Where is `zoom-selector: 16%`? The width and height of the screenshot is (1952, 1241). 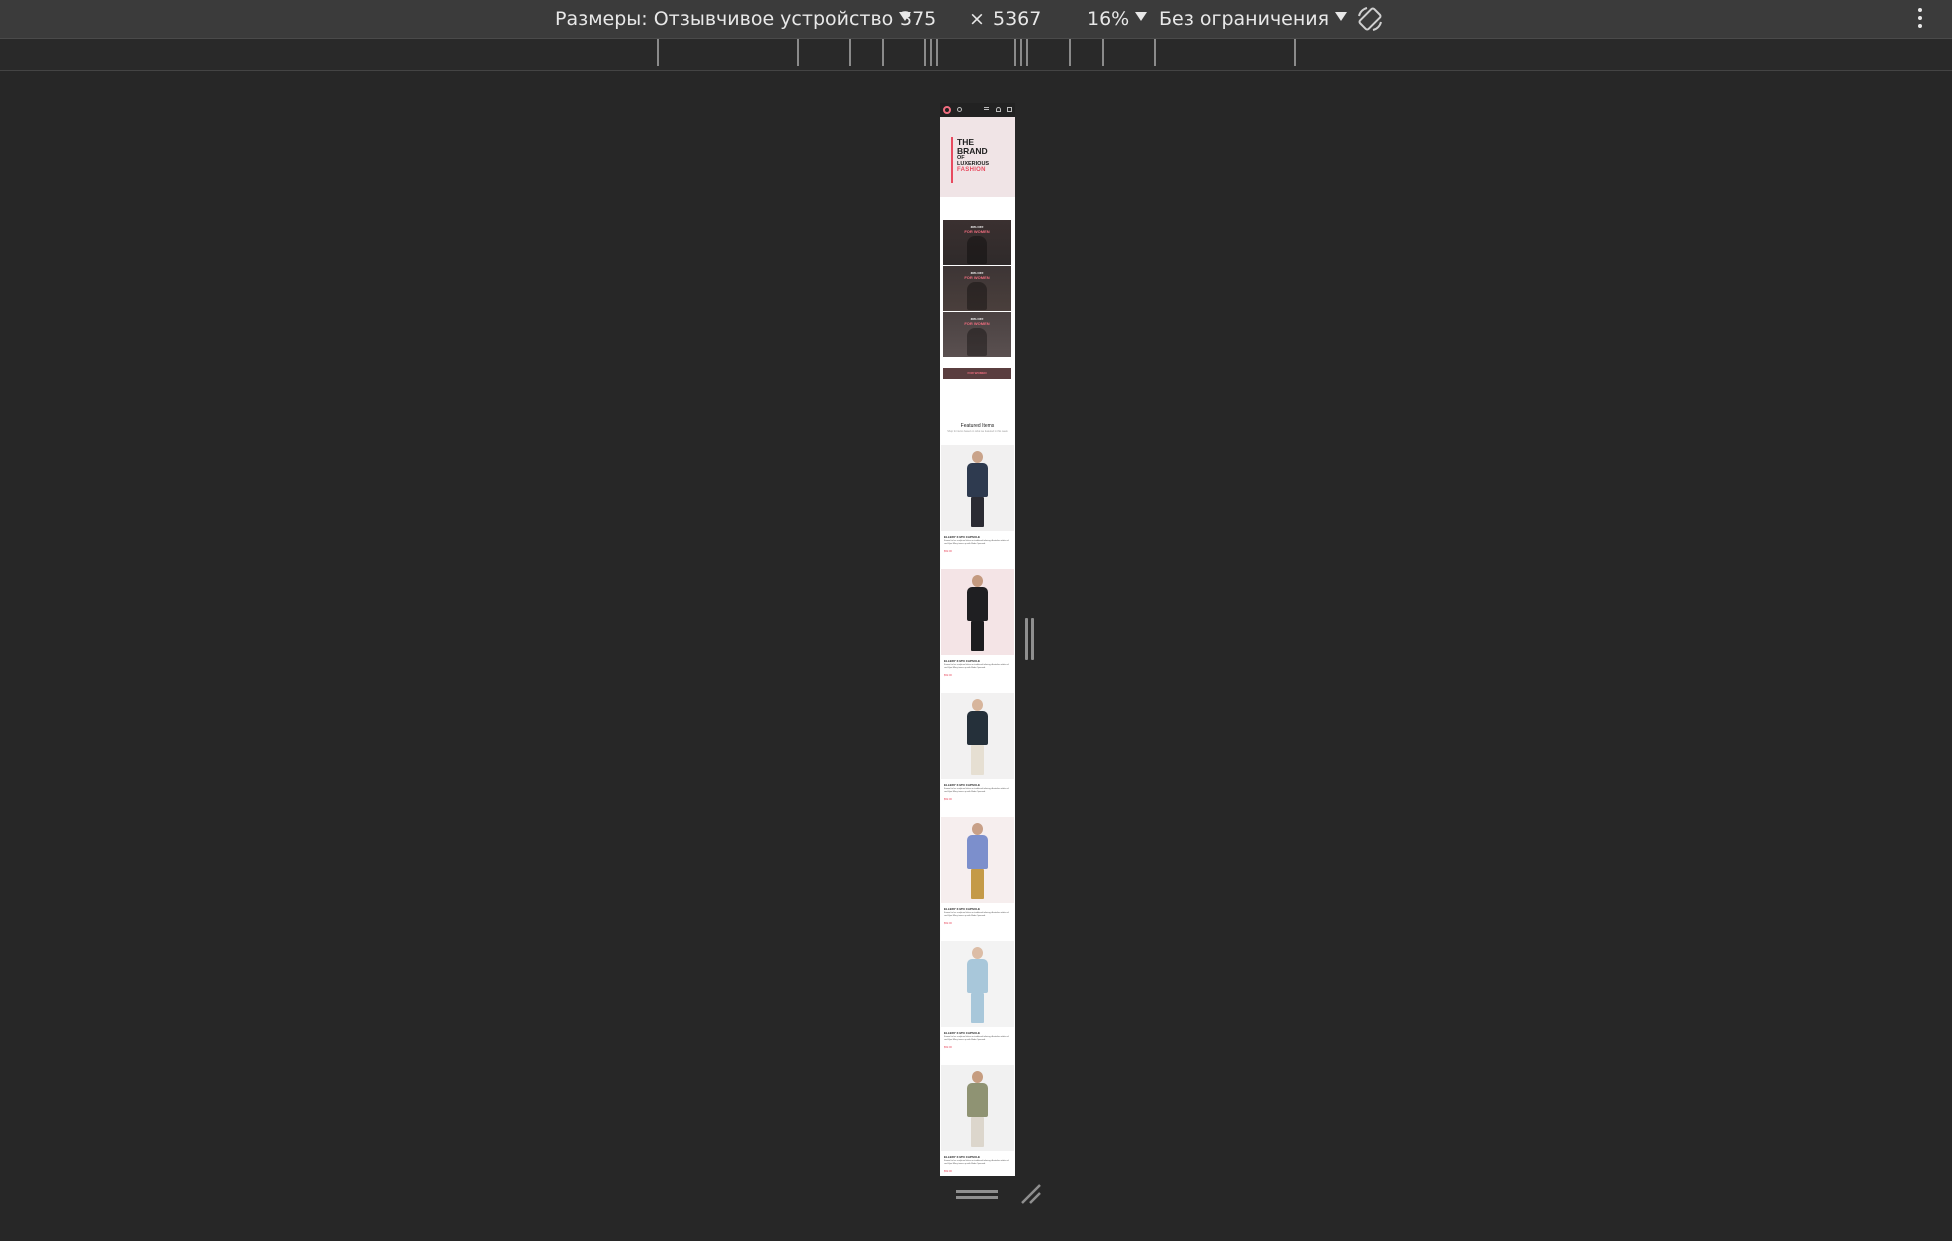 zoom-selector: 16% is located at coordinates (1117, 19).